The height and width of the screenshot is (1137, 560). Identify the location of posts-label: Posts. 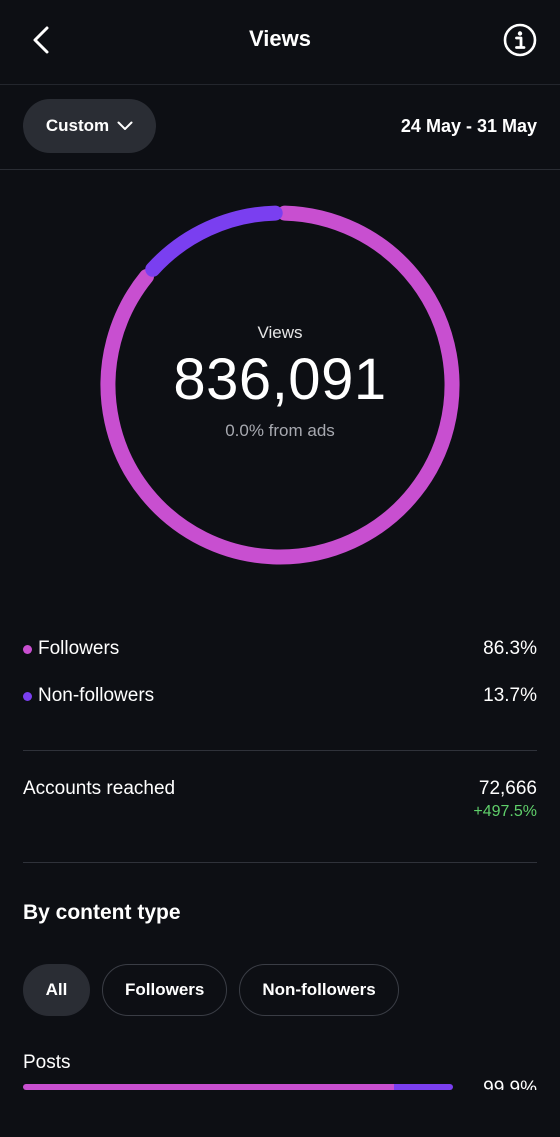
(47, 1062).